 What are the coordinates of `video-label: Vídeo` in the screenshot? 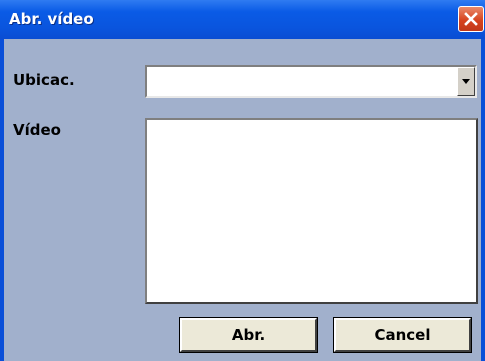 It's located at (37, 130).